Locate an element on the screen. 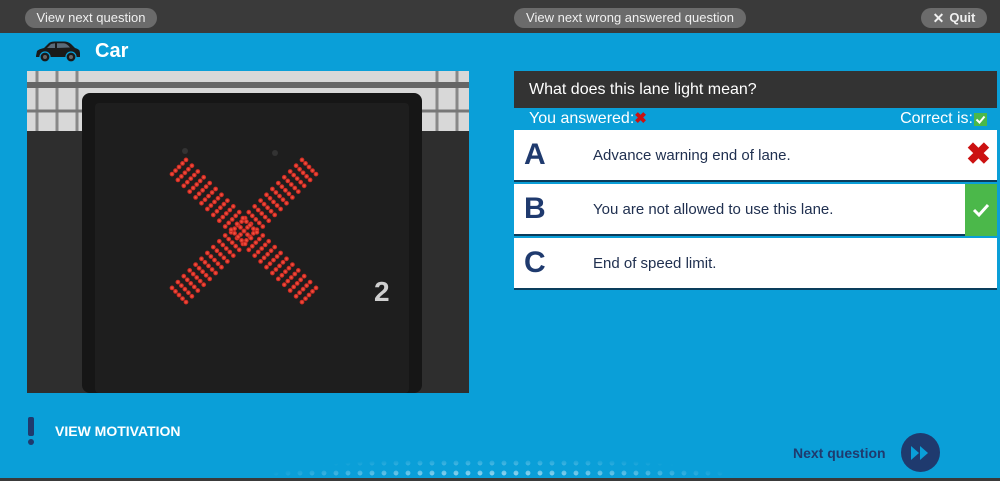 This screenshot has height=481, width=1000. view-motivation-label: VIEW MOTIVATION is located at coordinates (118, 431).